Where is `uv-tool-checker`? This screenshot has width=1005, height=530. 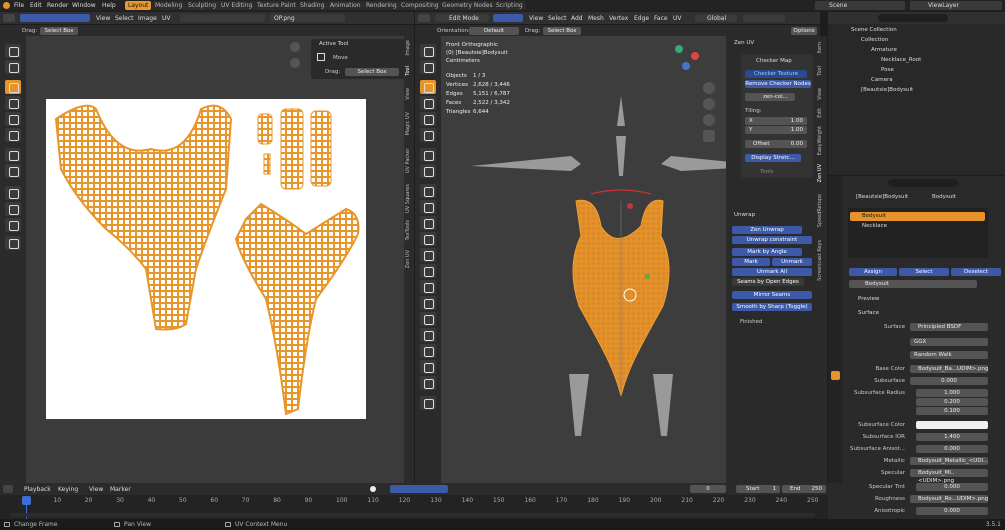 uv-tool-checker is located at coordinates (13, 243).